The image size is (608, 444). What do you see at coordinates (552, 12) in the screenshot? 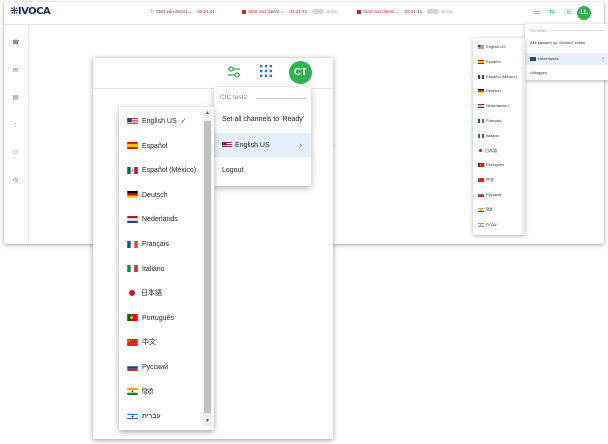
I see `transfer-icon: ⇆` at bounding box center [552, 12].